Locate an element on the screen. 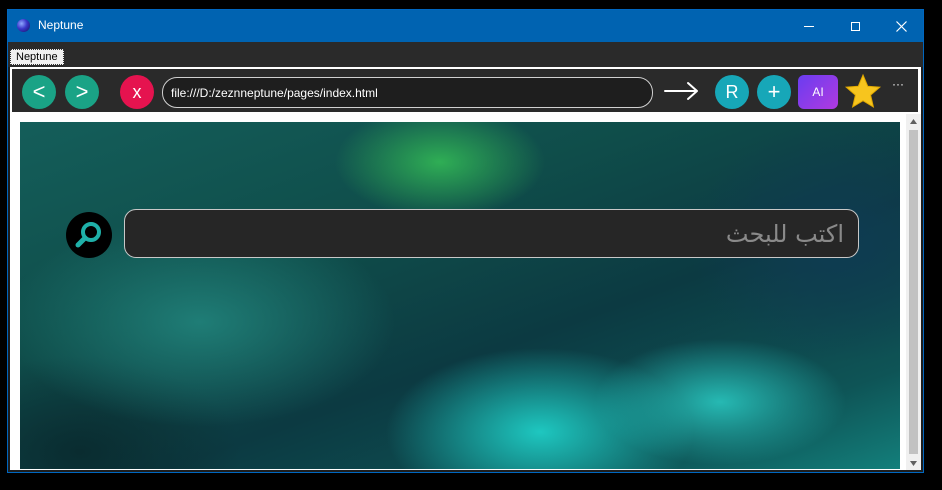 The width and height of the screenshot is (942, 490). scroll-up-button is located at coordinates (913, 121).